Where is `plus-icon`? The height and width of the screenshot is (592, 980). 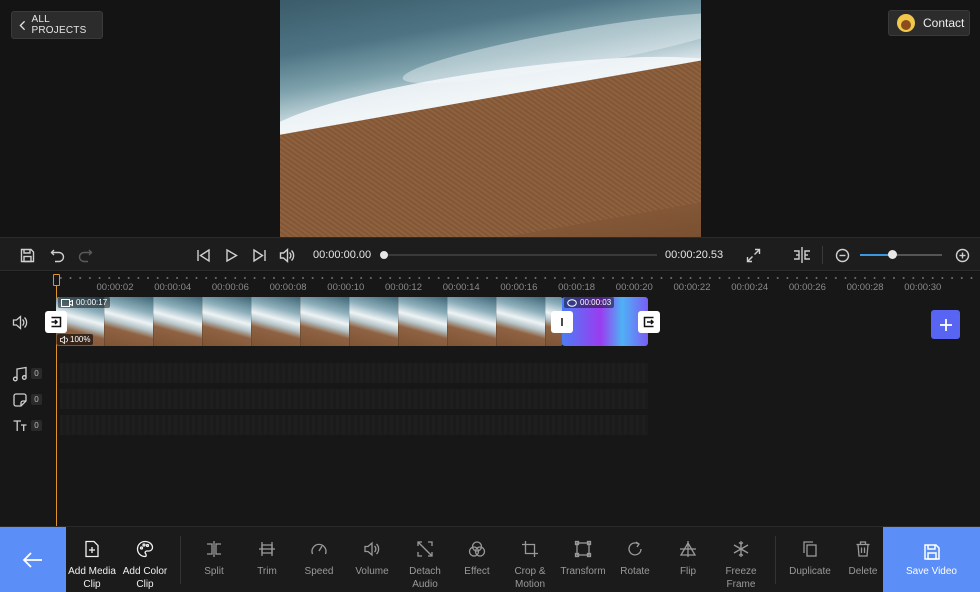 plus-icon is located at coordinates (945, 324).